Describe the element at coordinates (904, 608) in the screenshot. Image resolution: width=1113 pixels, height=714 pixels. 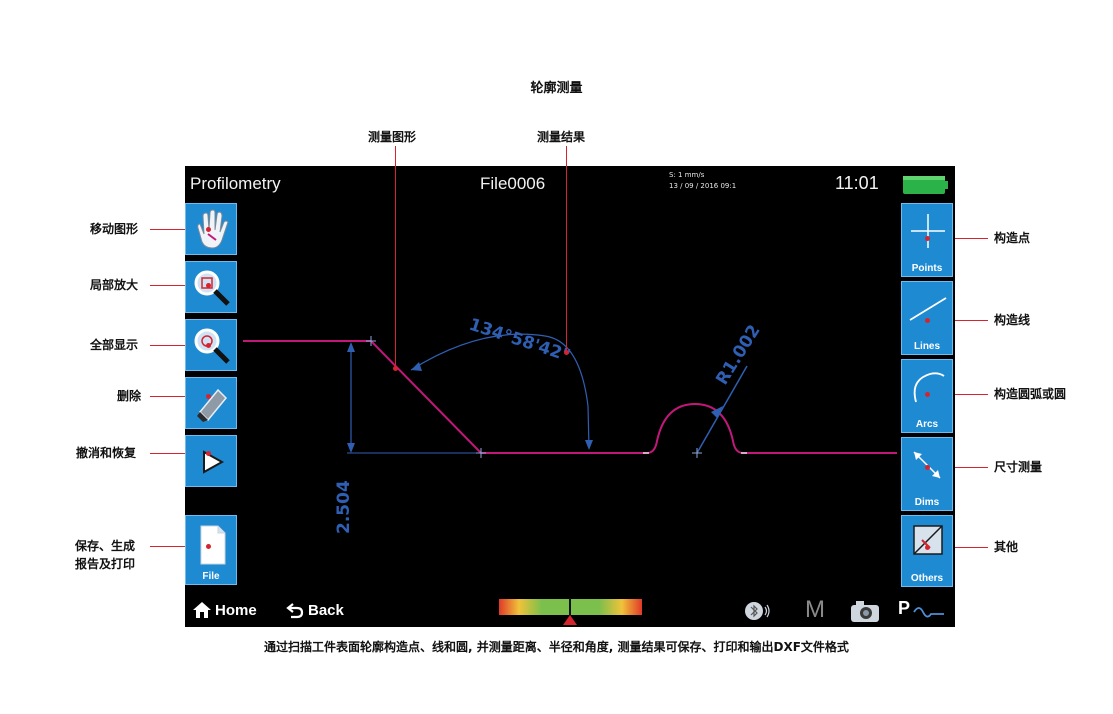
I see `profile-mode-letter: P` at that location.